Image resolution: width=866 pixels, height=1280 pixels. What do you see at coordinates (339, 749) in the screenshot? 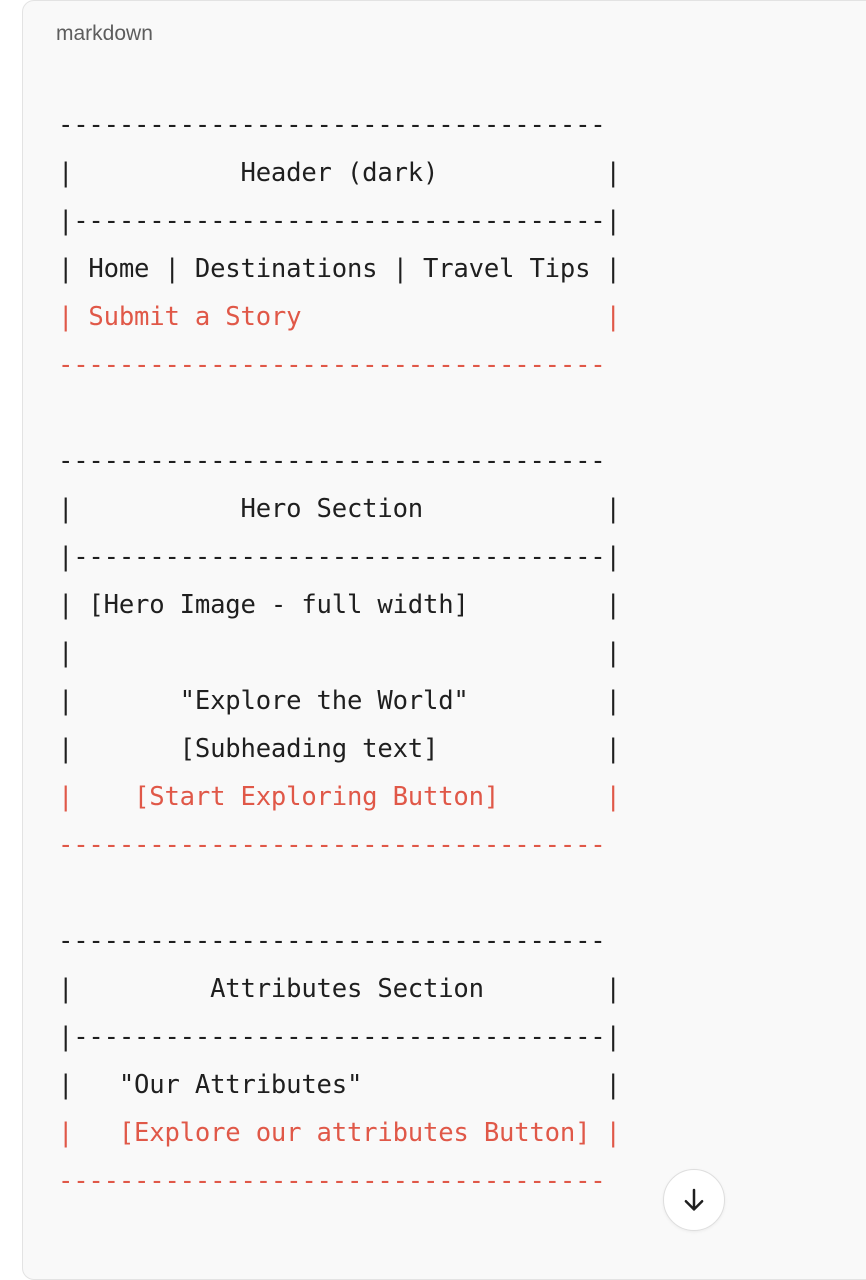
I see `code-line: | [Subheading text] |` at bounding box center [339, 749].